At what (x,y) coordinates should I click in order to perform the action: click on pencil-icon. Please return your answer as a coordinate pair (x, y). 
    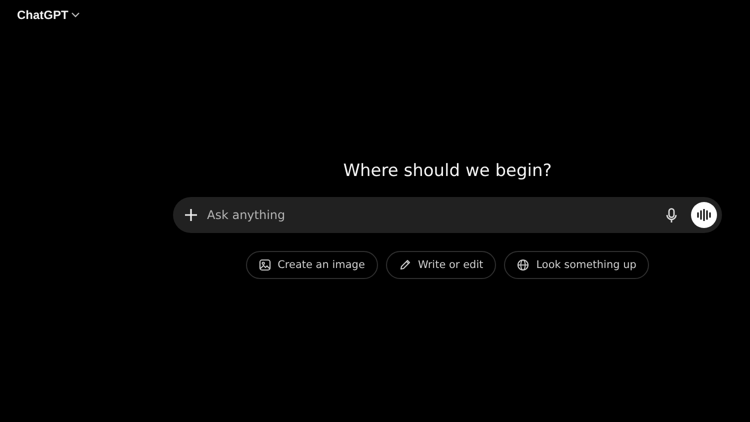
    Looking at the image, I should click on (404, 265).